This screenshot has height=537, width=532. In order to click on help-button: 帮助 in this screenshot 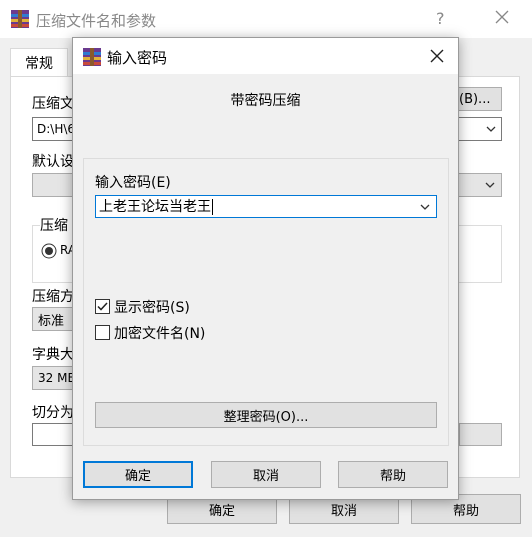, I will do `click(393, 474)`.